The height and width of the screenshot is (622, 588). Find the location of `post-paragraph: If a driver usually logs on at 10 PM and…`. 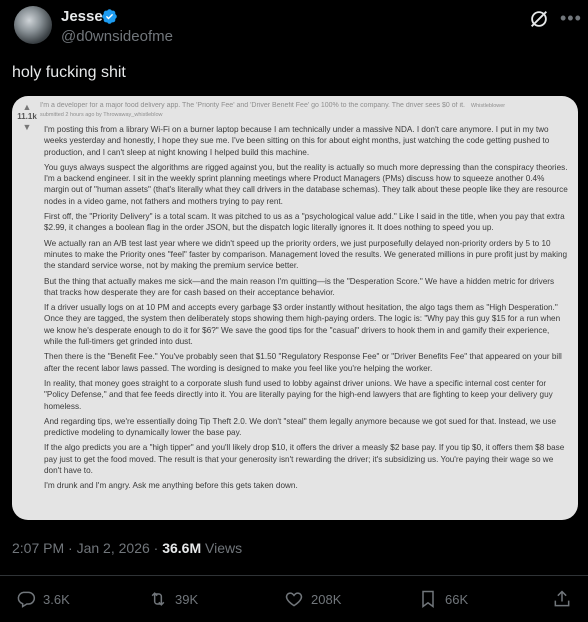

post-paragraph: If a driver usually logs on at 10 PM and… is located at coordinates (302, 325).